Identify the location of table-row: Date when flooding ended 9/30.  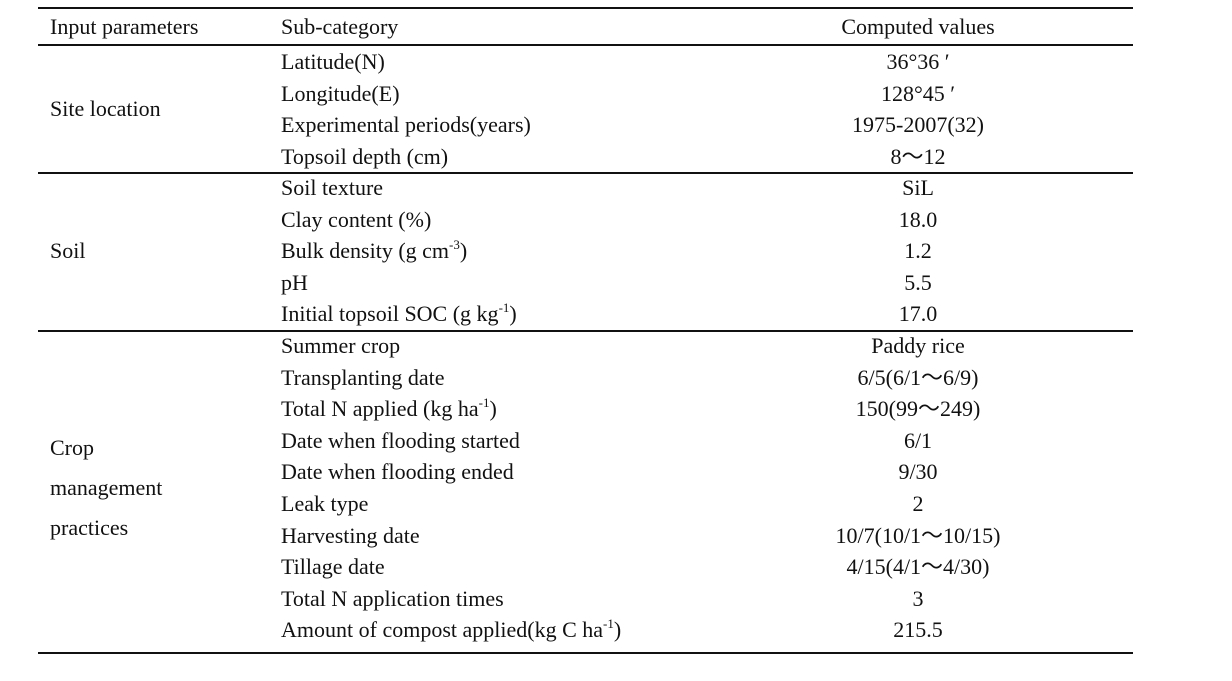
(585, 472).